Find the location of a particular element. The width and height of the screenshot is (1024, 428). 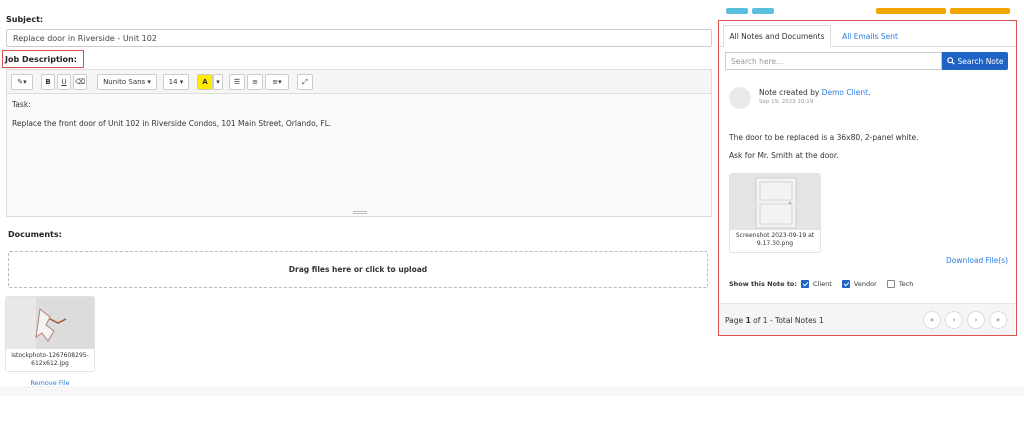

remove-file-link: Remove File is located at coordinates (50, 383).